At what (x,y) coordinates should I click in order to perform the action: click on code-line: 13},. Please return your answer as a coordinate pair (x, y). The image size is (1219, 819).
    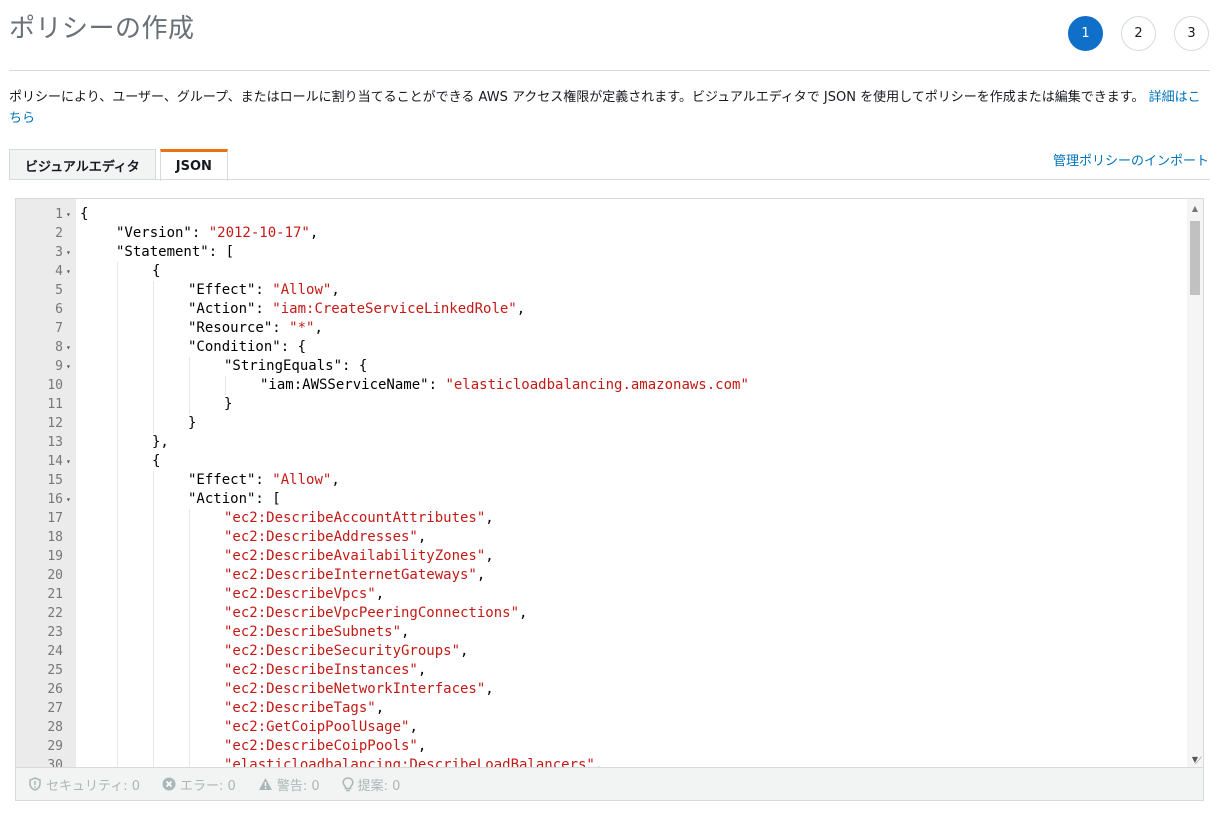
    Looking at the image, I should click on (609, 442).